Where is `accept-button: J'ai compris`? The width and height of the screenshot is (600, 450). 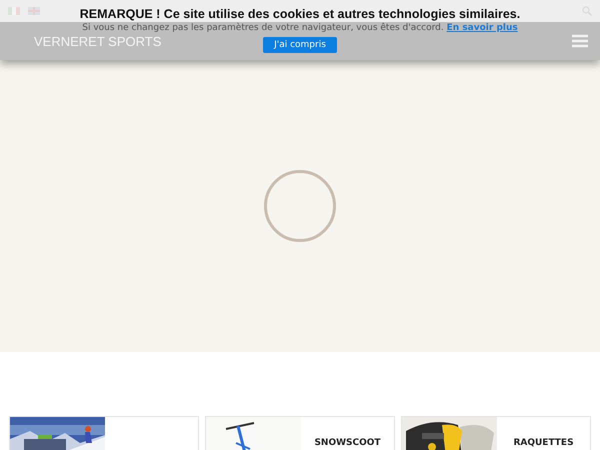 accept-button: J'ai compris is located at coordinates (300, 45).